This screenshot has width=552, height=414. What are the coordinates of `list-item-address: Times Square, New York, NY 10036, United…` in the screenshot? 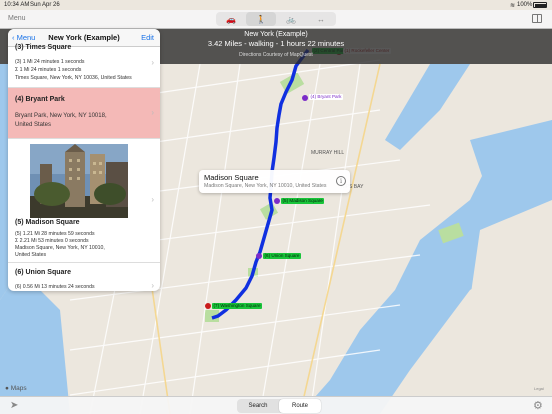 It's located at (73, 78).